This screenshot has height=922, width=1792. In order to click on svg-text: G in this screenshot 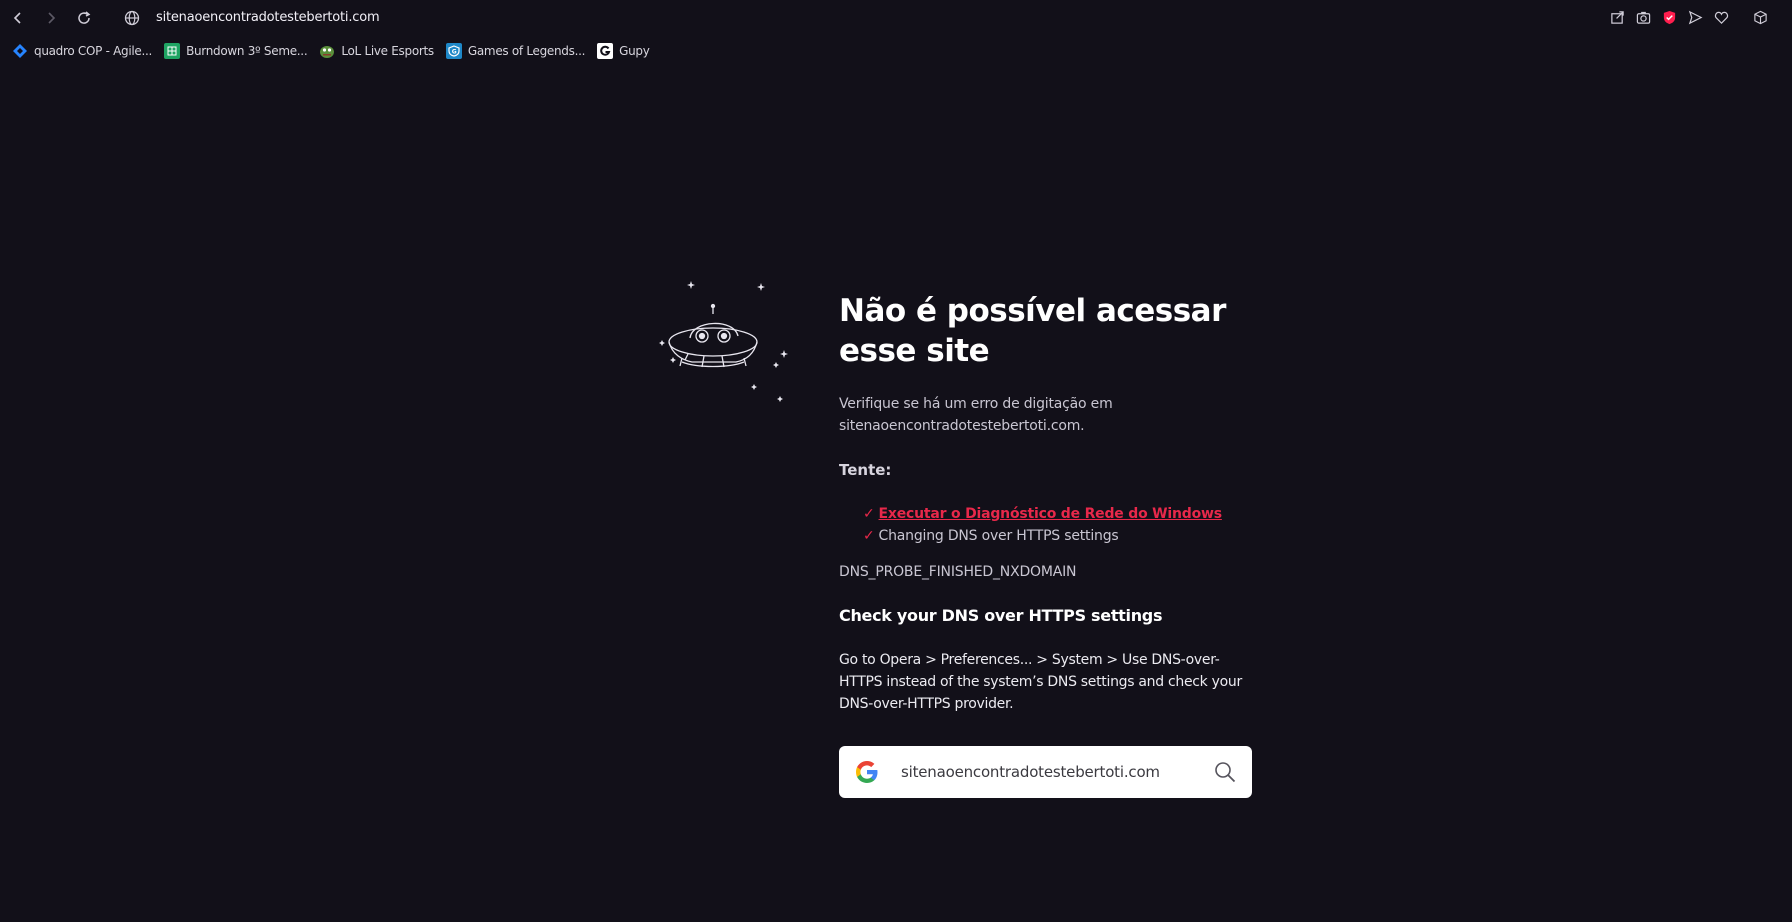, I will do `click(454, 52)`.